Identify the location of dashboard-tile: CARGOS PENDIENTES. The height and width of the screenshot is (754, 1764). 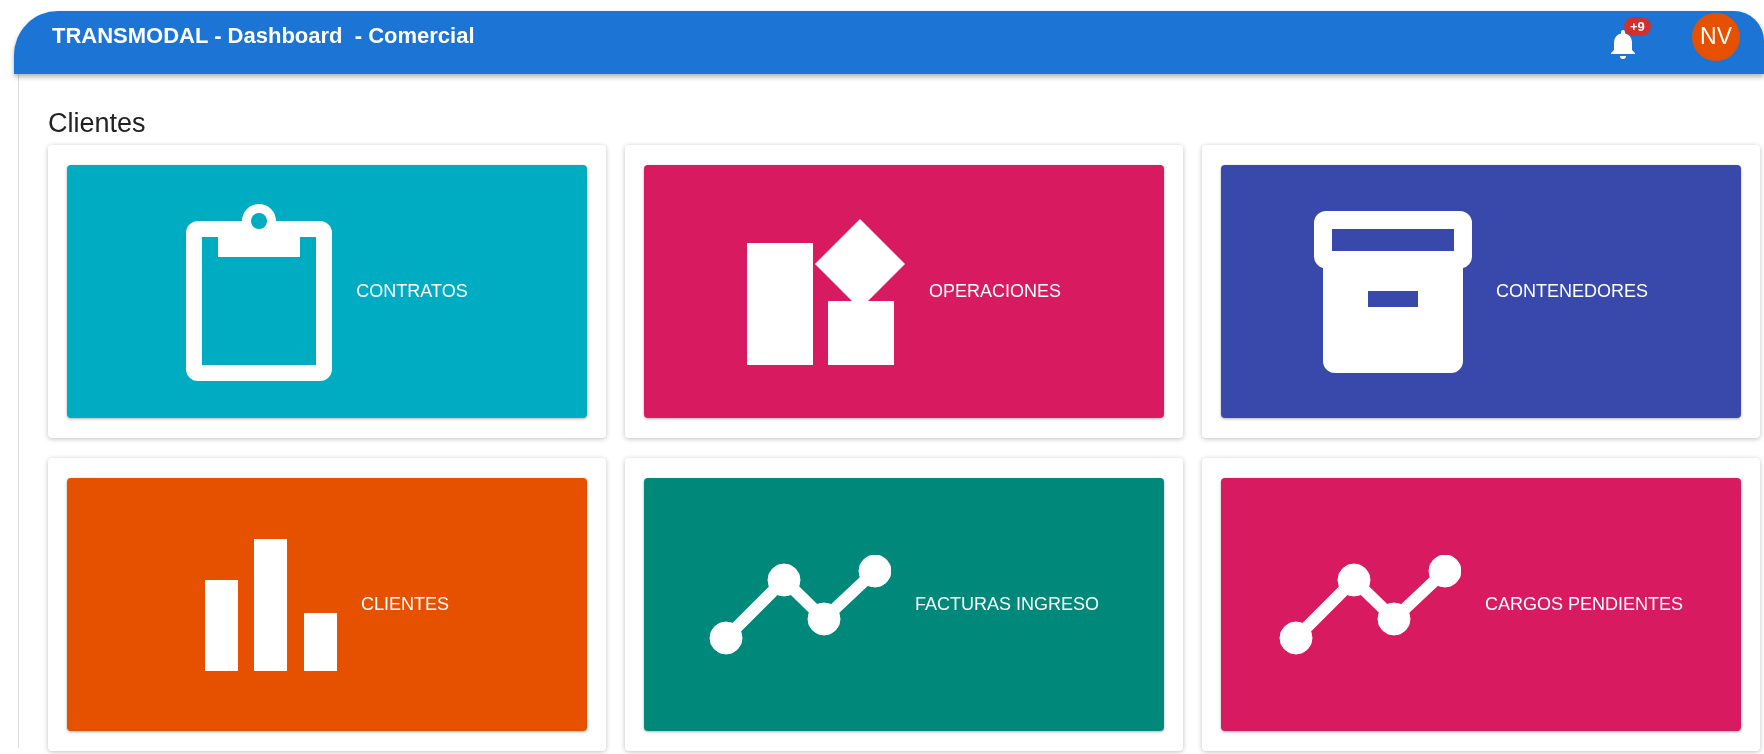
(1481, 604).